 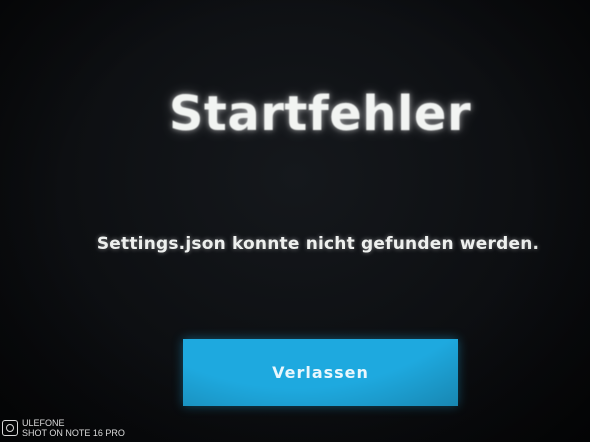 What do you see at coordinates (43, 423) in the screenshot?
I see `watermark-brand: ULEFONE` at bounding box center [43, 423].